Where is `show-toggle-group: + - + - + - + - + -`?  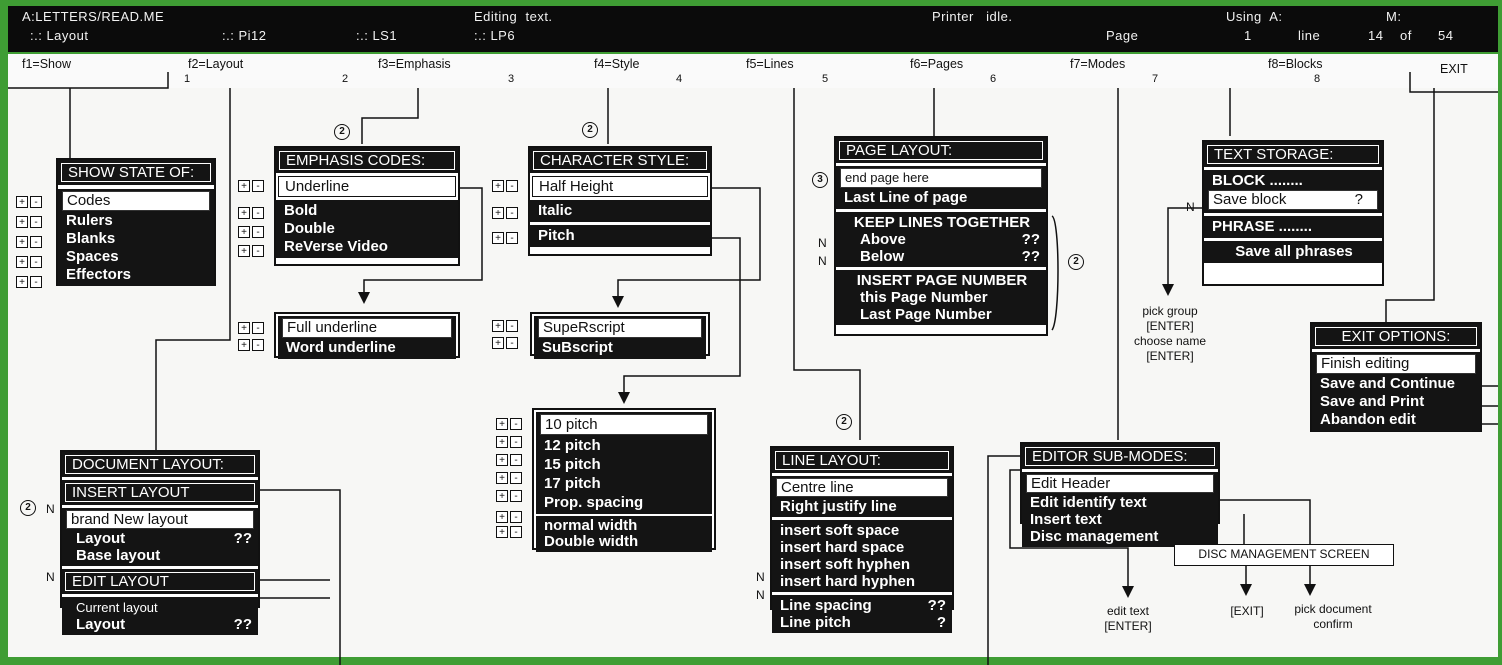
show-toggle-group: + - + - + - + - + - is located at coordinates (30, 242).